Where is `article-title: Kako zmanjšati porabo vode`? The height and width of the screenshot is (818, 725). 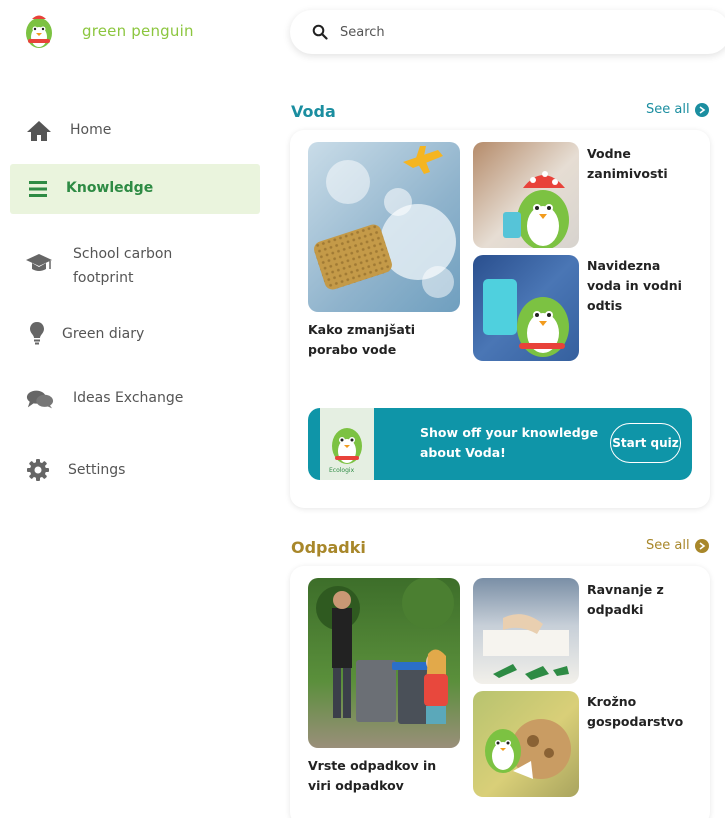
article-title: Kako zmanjšati porabo vode is located at coordinates (361, 340).